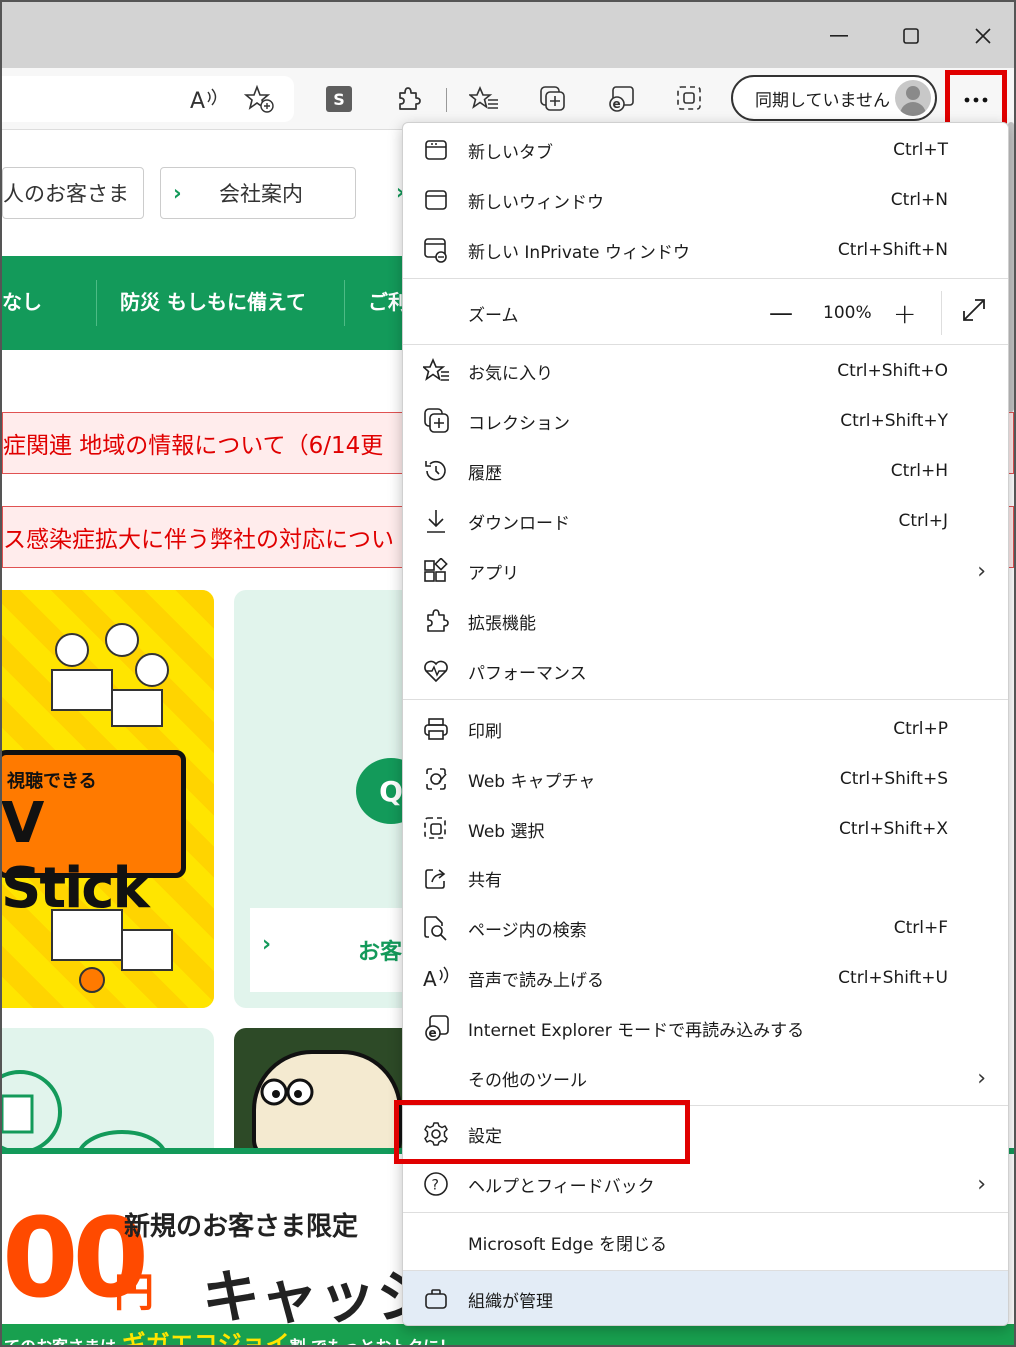 The height and width of the screenshot is (1347, 1016). What do you see at coordinates (261, 194) in the screenshot?
I see `company-info-label: 会社案内` at bounding box center [261, 194].